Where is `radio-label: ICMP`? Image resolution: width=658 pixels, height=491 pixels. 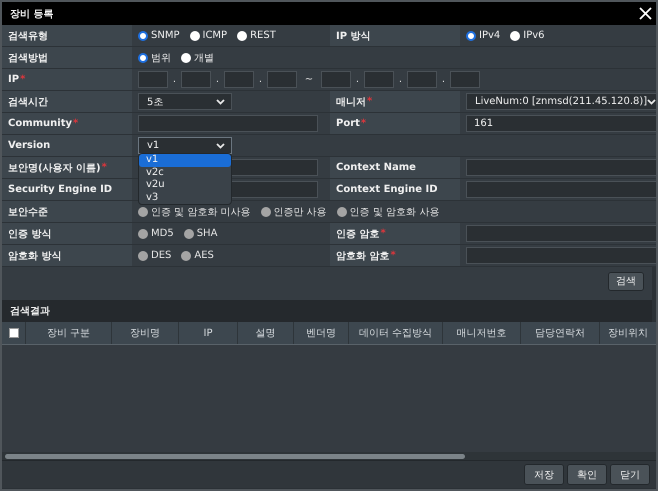
radio-label: ICMP is located at coordinates (215, 35).